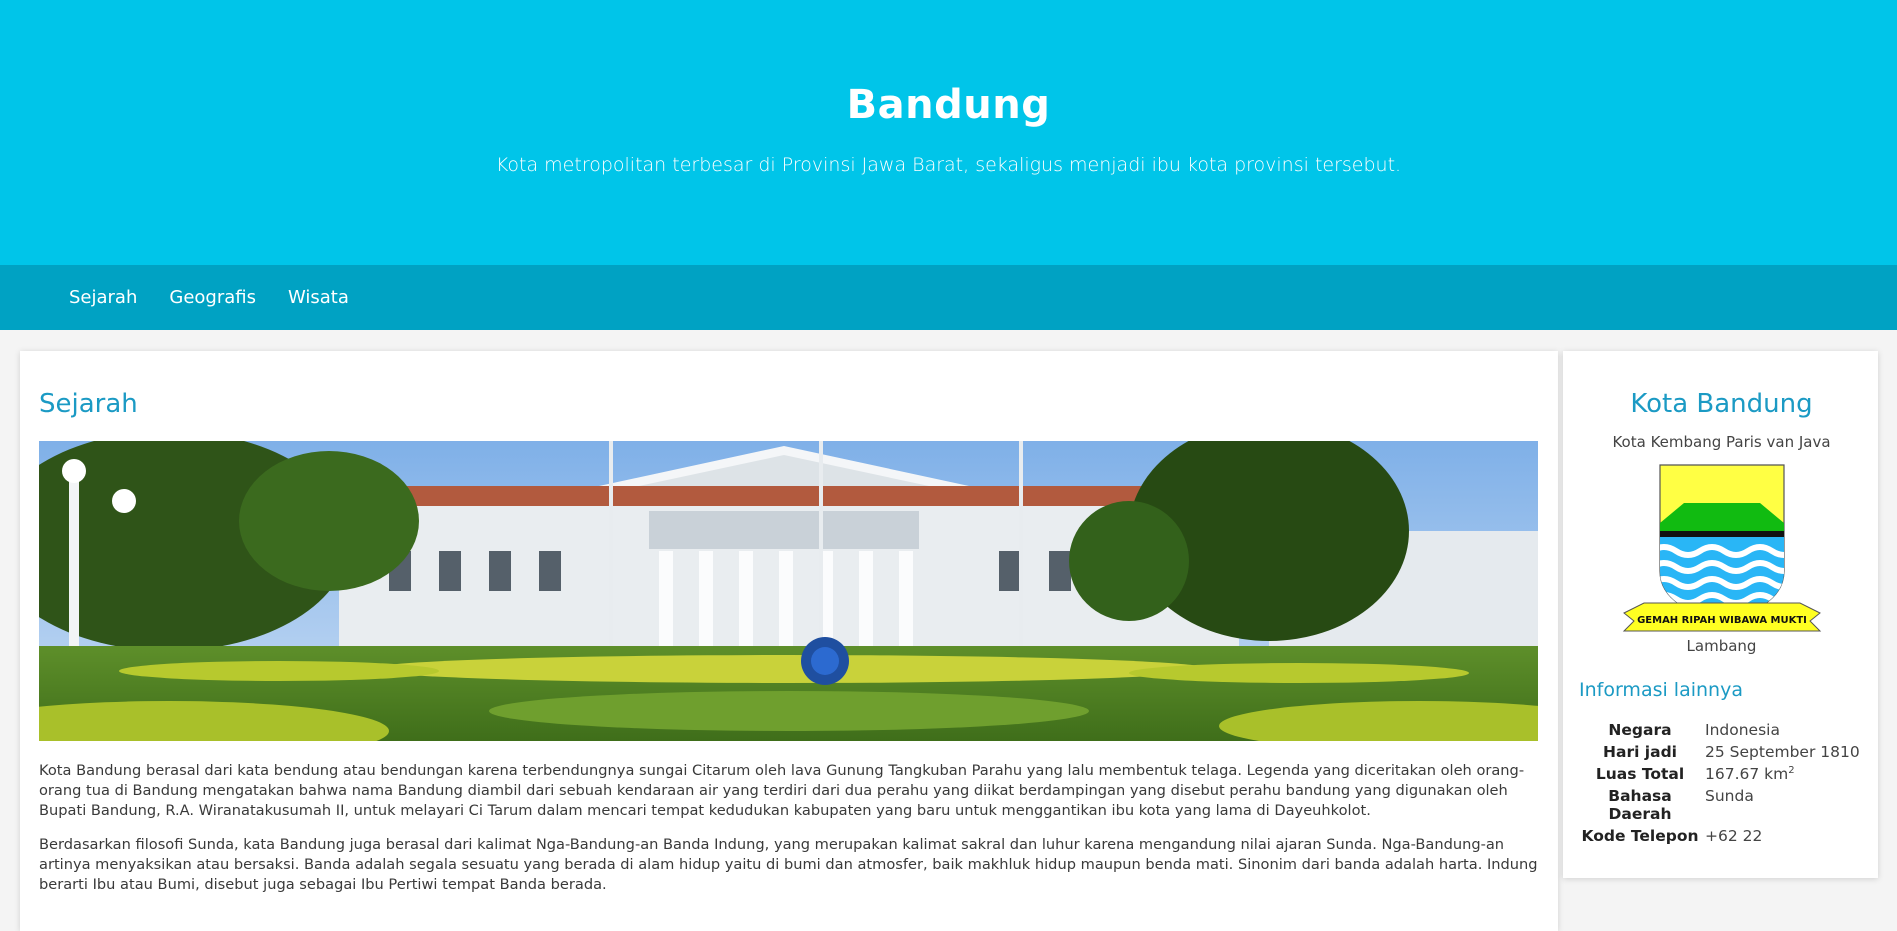  I want to click on info-value: Sunda, so click(1729, 796).